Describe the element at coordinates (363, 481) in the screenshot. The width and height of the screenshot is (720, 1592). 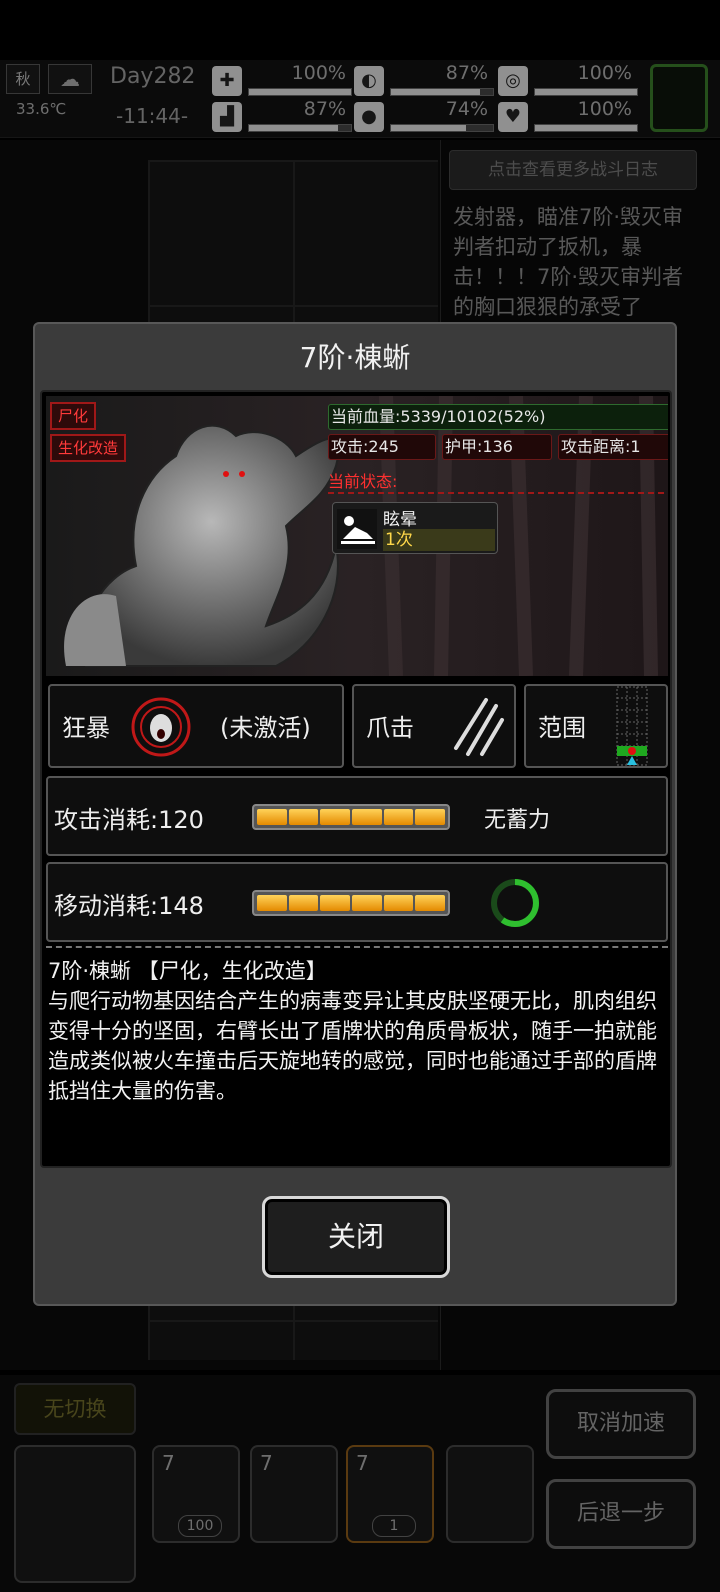
I see `current-state-label: 当前状态:` at that location.